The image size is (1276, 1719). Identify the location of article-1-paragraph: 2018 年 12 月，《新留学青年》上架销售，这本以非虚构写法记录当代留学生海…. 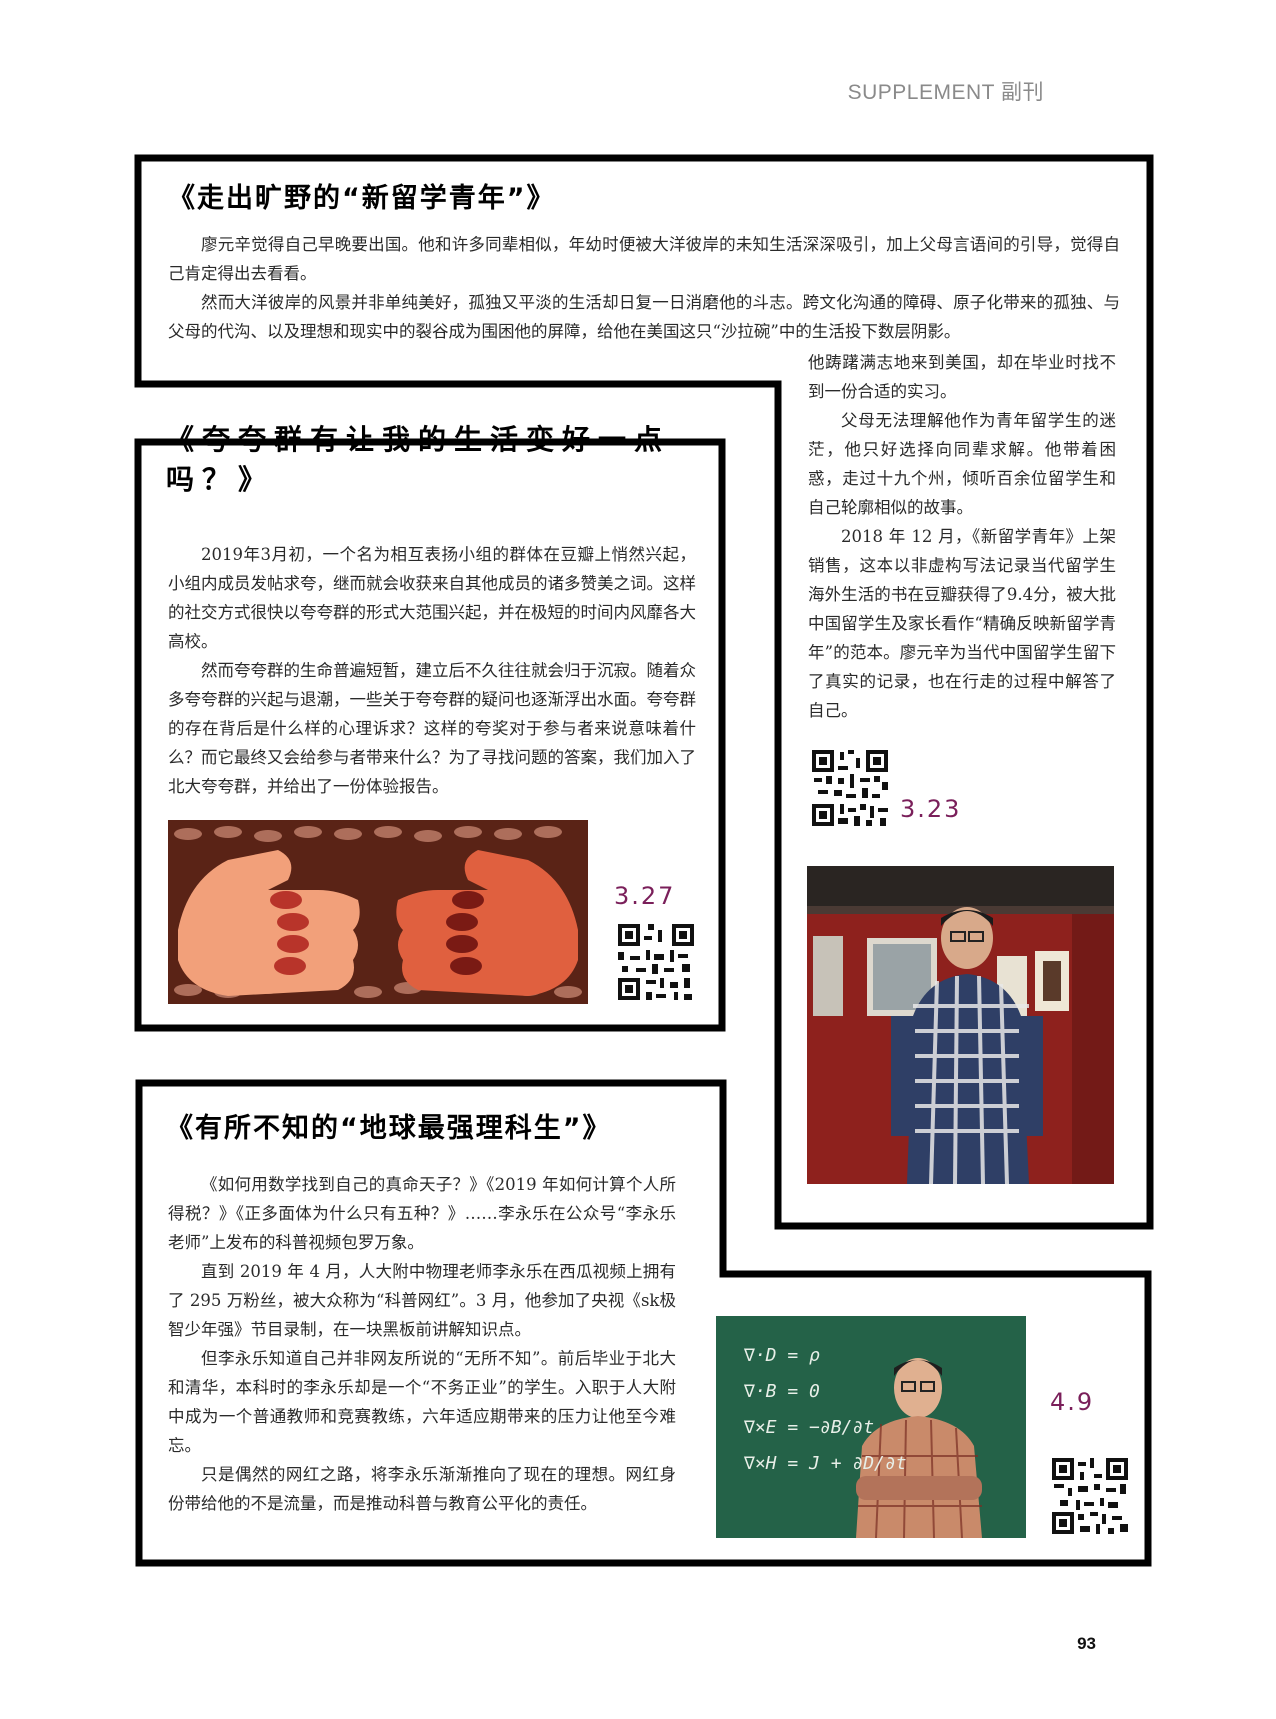
(962, 623).